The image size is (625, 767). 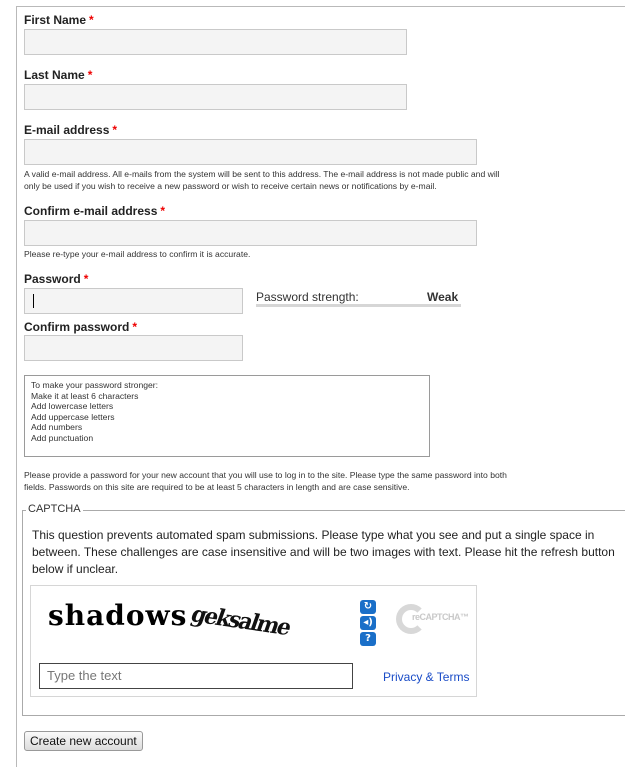 I want to click on last-name-label: Last Name *, so click(x=58, y=75).